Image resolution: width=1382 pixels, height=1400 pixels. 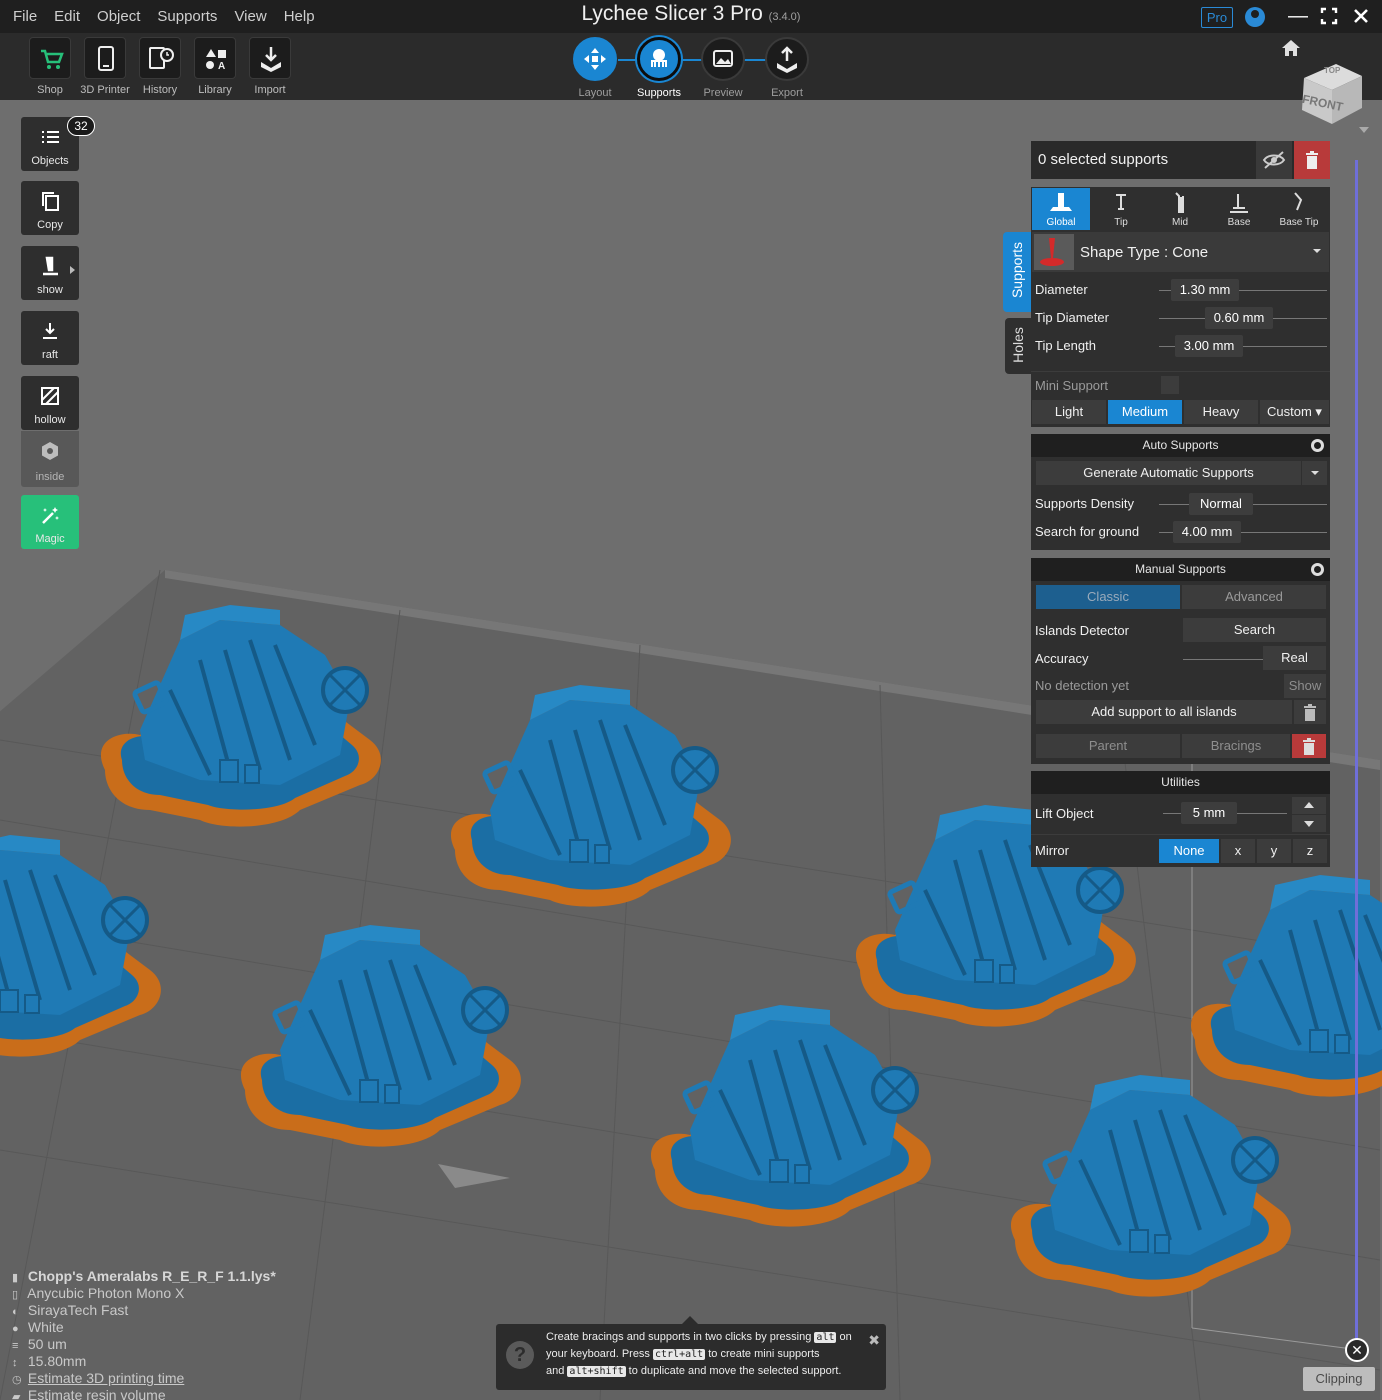 What do you see at coordinates (1331, 95) in the screenshot?
I see `view-cube: TOP FRONT` at bounding box center [1331, 95].